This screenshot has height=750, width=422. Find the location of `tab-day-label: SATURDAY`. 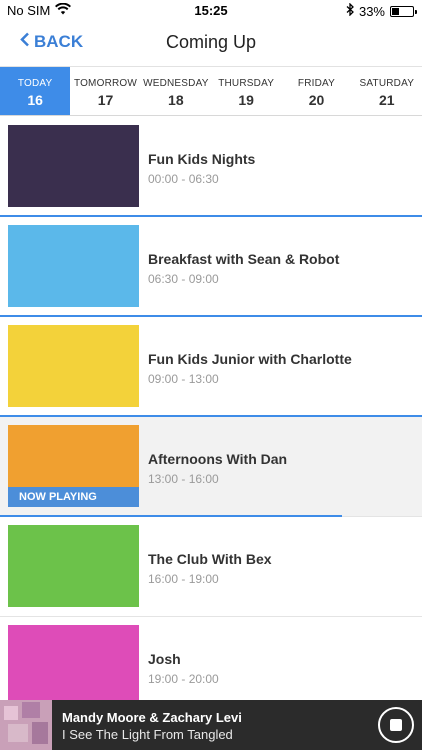

tab-day-label: SATURDAY is located at coordinates (387, 83).